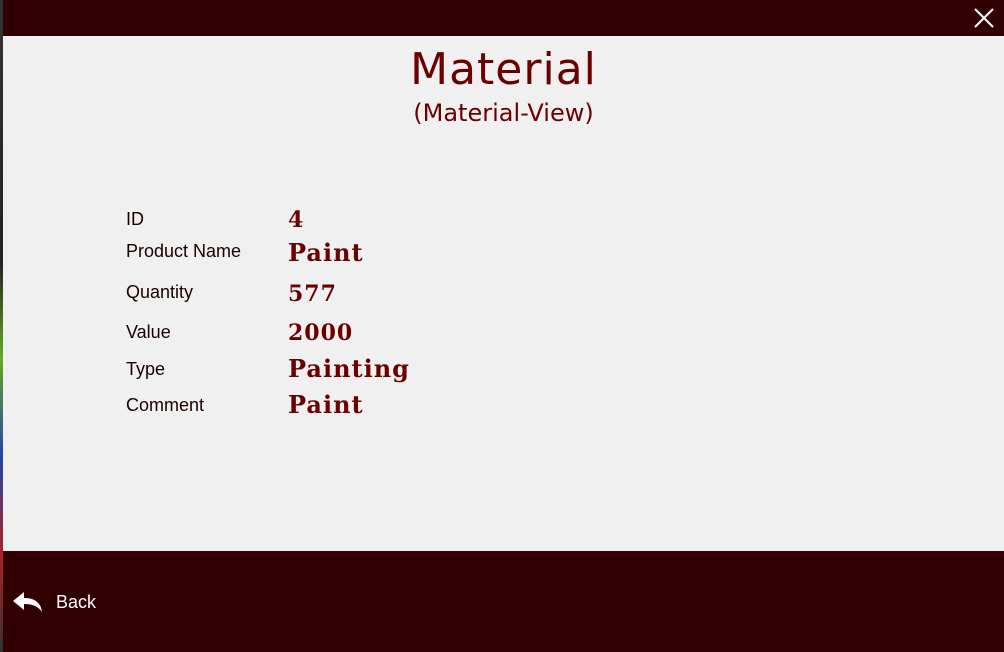  Describe the element at coordinates (503, 113) in the screenshot. I see `page-subtitle: (Material-View)` at that location.